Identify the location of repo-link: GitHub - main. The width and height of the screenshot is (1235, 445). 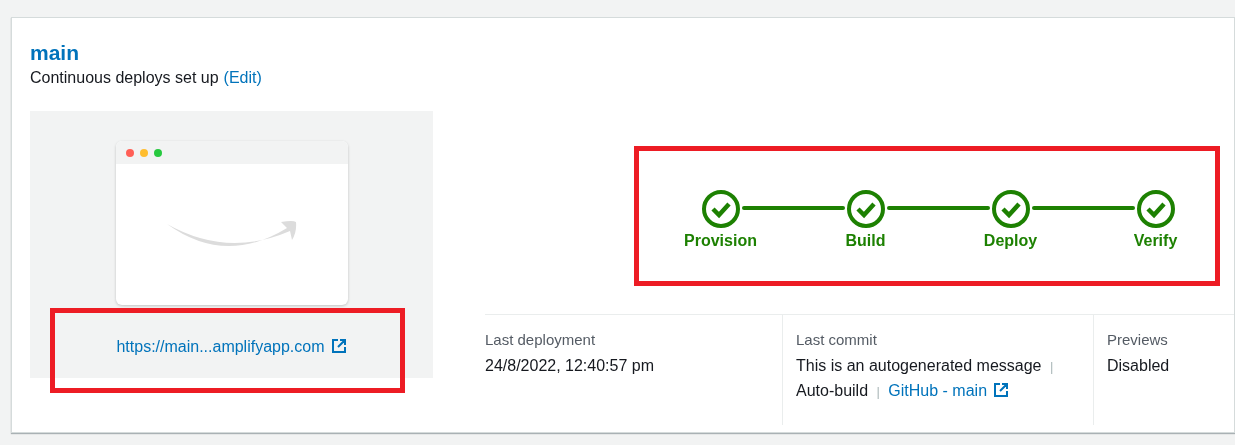
(949, 390).